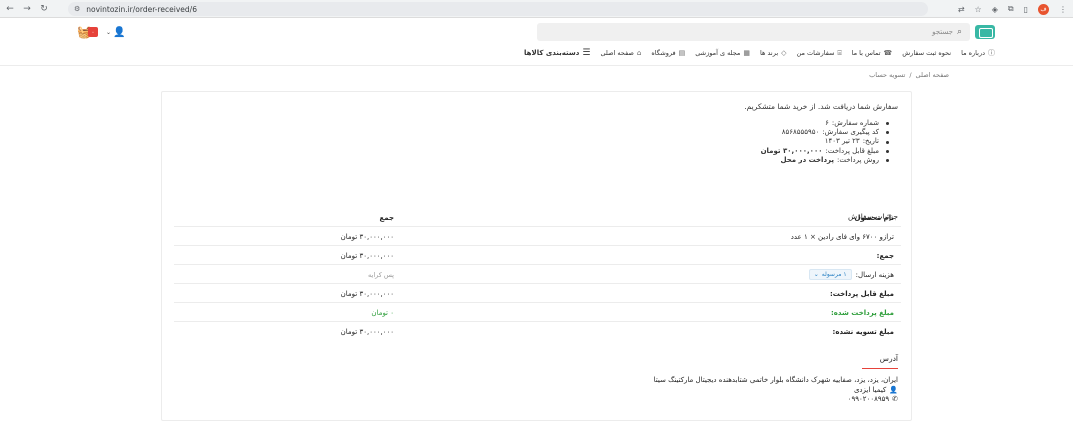  I want to click on table-row: مبلغ پرداخت شده: ۰ تومان, so click(537, 313).